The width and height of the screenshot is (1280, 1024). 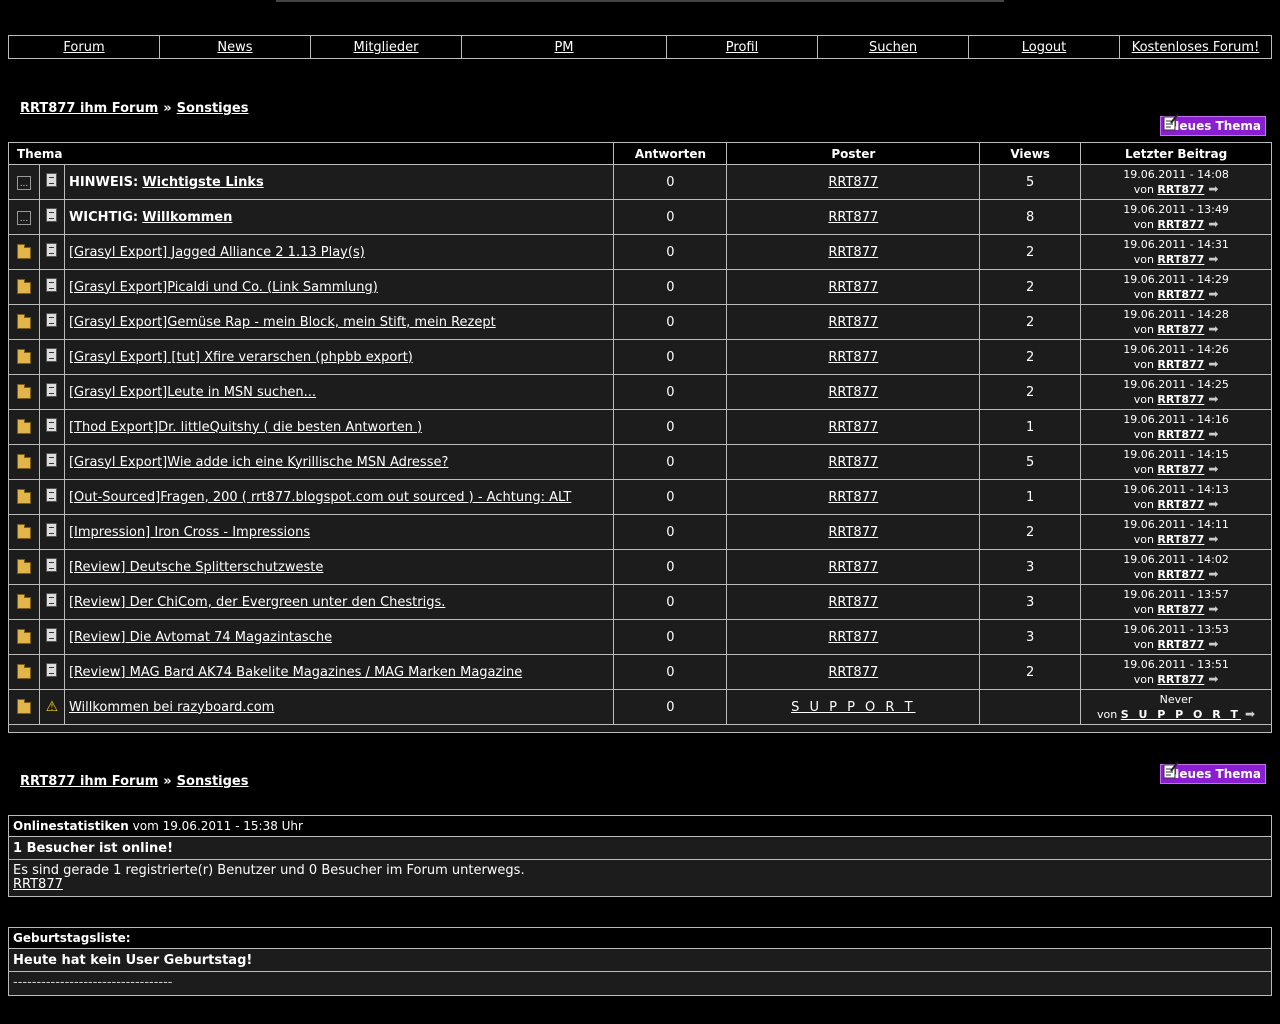 I want to click on topic-type-cell, so click(x=51, y=427).